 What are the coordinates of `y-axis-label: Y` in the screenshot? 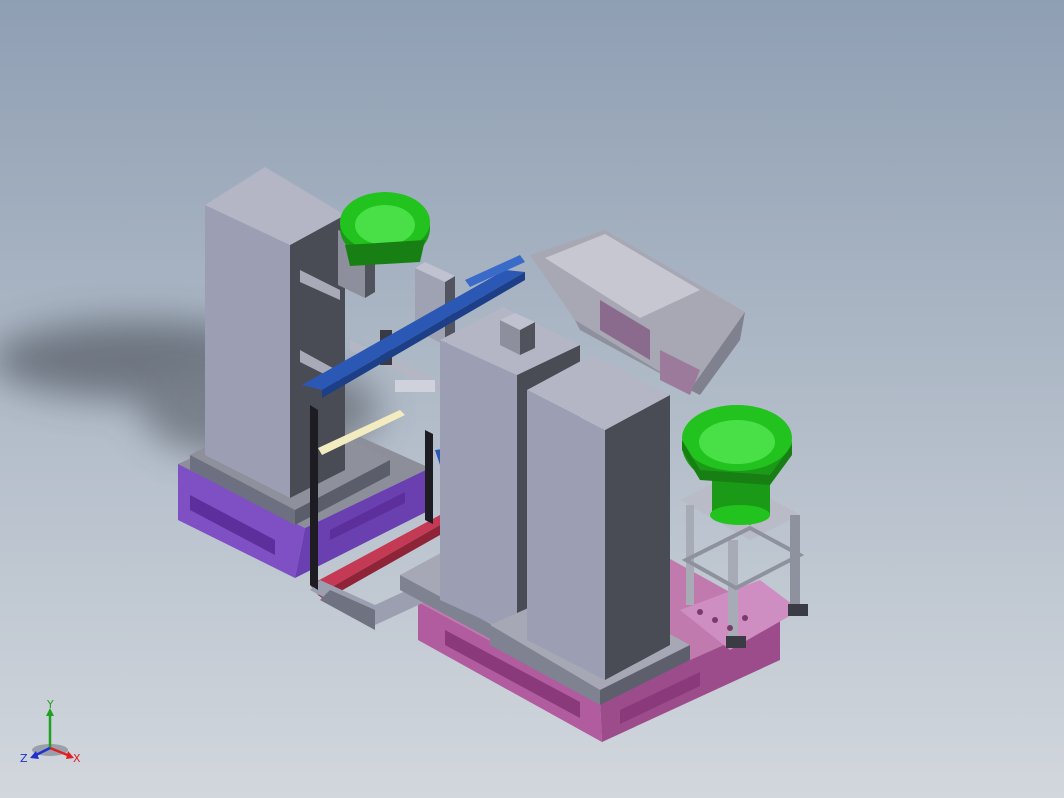 It's located at (50, 705).